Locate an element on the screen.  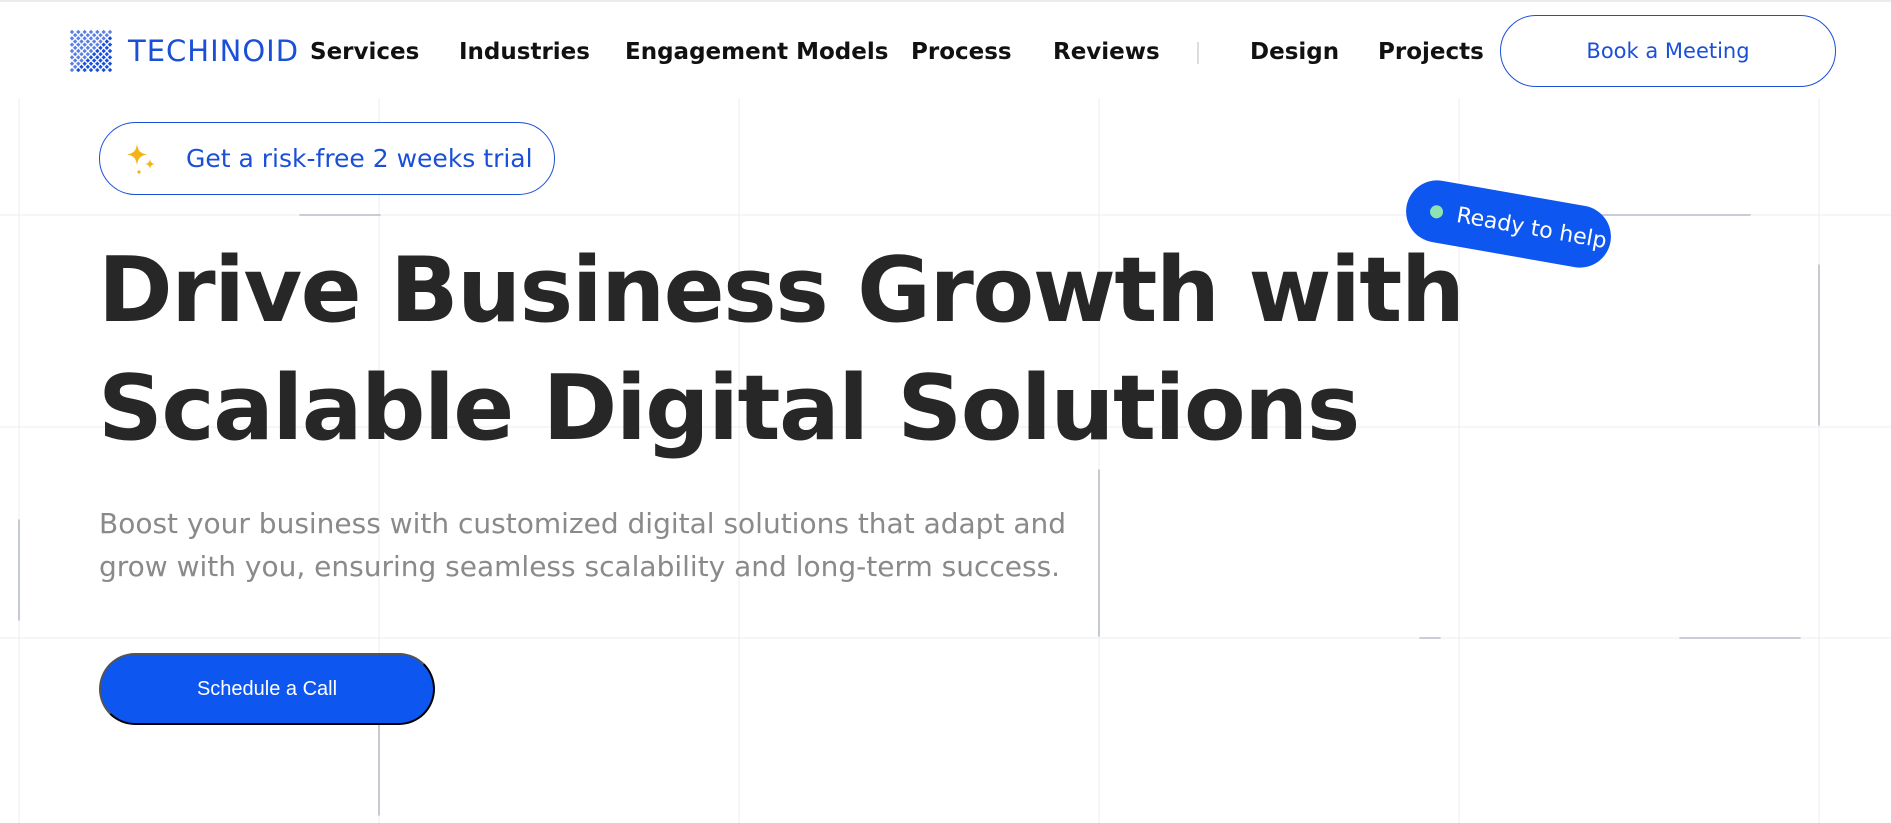
trial-pill-label: Get a risk-free 2 weeks trial is located at coordinates (359, 158).